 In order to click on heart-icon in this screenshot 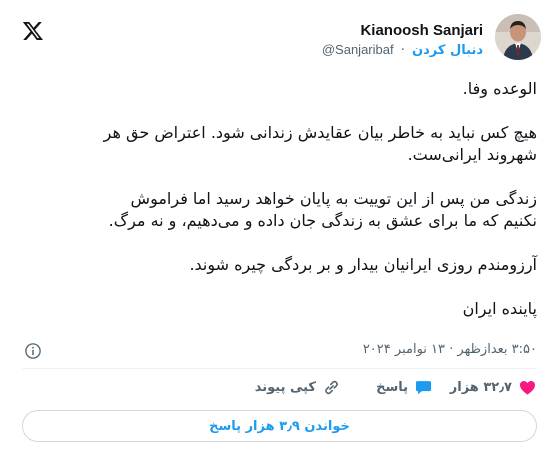, I will do `click(527, 388)`.